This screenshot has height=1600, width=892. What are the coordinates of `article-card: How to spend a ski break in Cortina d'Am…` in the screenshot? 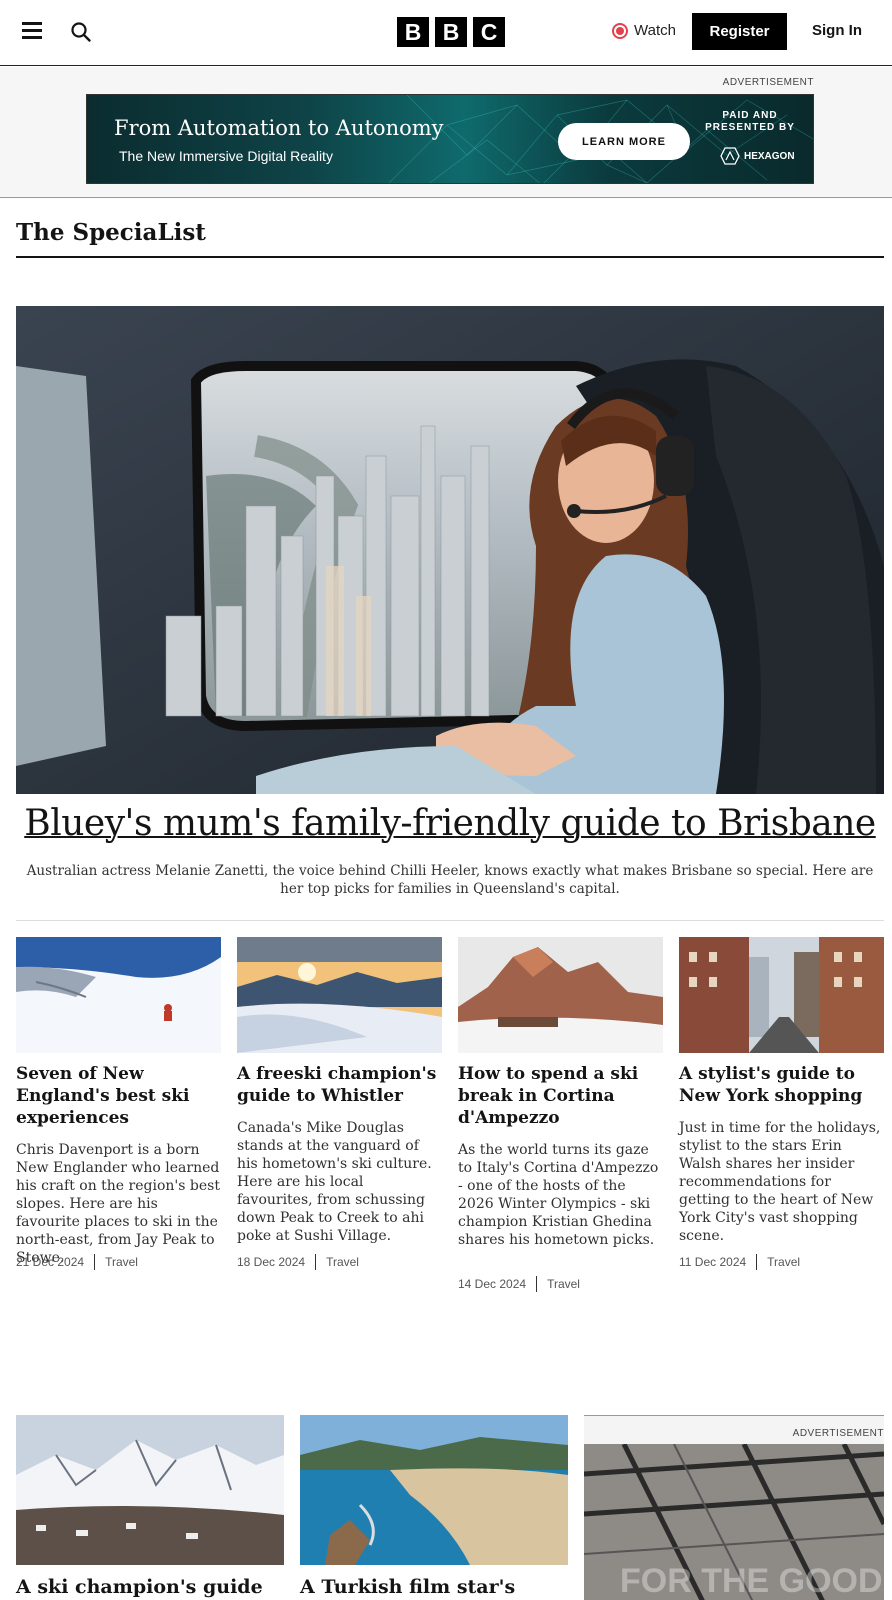 It's located at (560, 1114).